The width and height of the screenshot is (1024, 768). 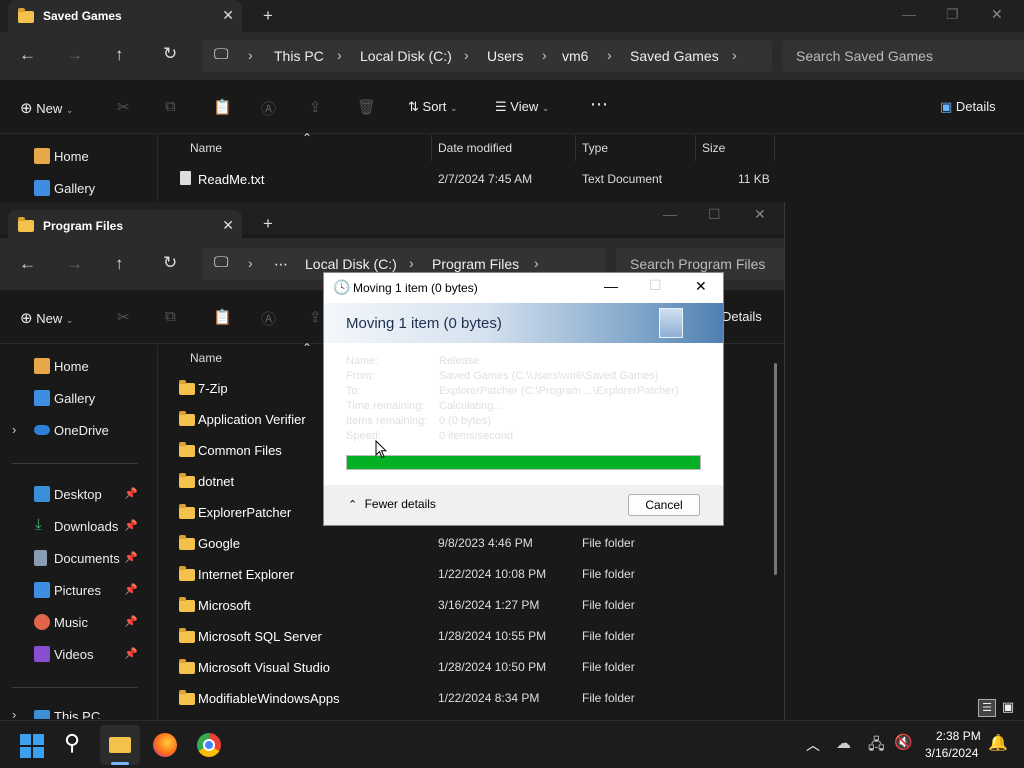 I want to click on breadcrumb-saved-games: Saved Games, so click(x=674, y=56).